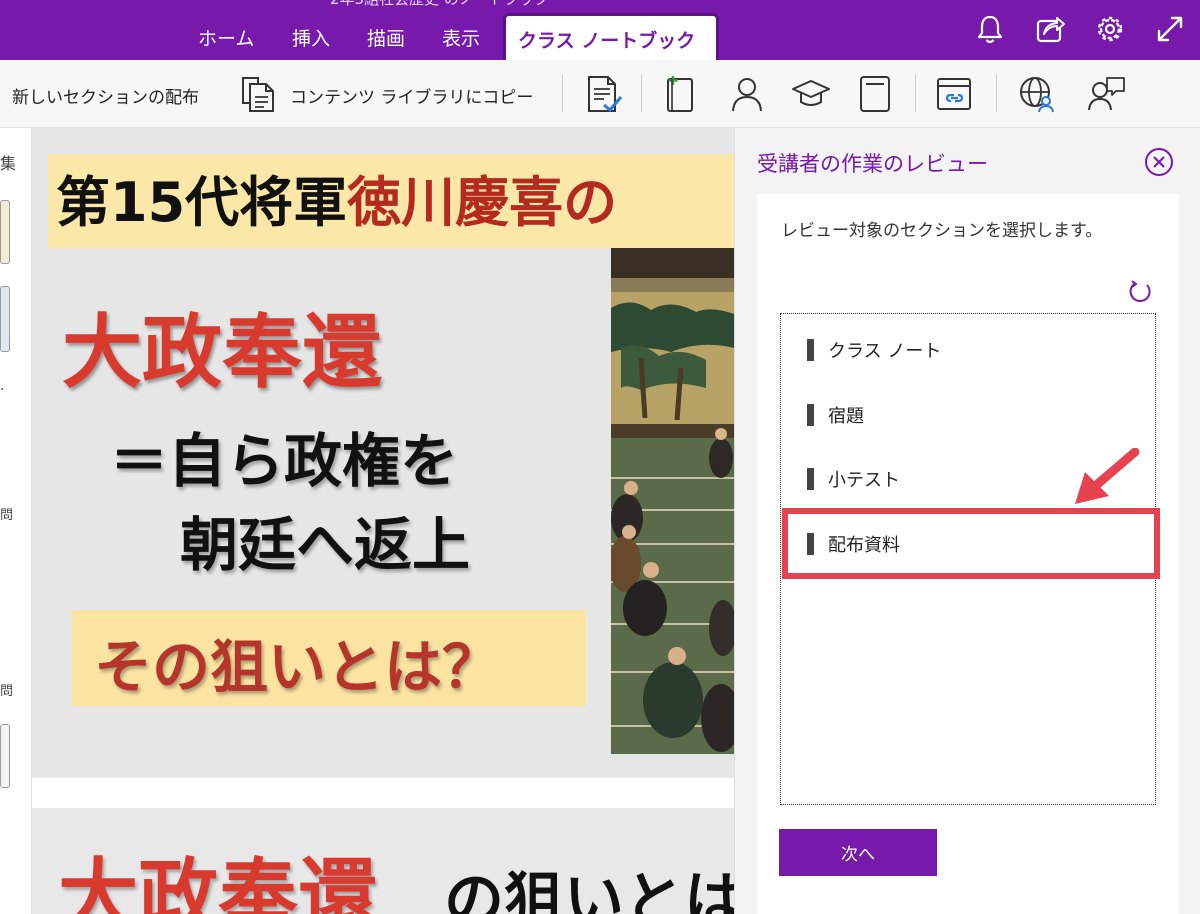  I want to click on linked-page-icon, so click(955, 94).